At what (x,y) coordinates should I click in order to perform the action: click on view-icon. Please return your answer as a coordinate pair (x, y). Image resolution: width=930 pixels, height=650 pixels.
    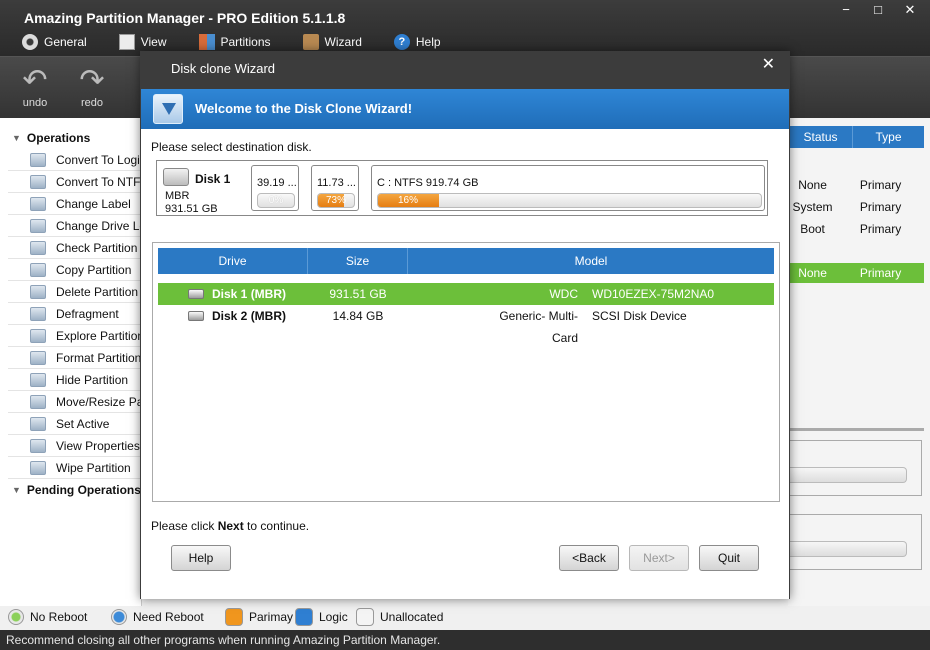
    Looking at the image, I should click on (126, 42).